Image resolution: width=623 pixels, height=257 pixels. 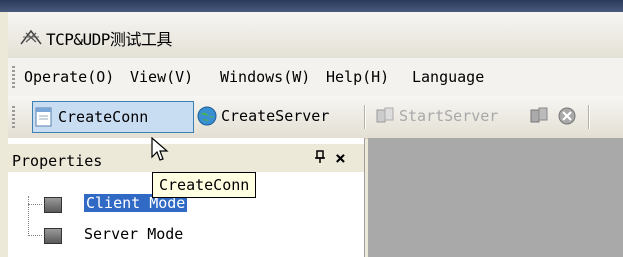 I want to click on server-stop-icon, so click(x=539, y=116).